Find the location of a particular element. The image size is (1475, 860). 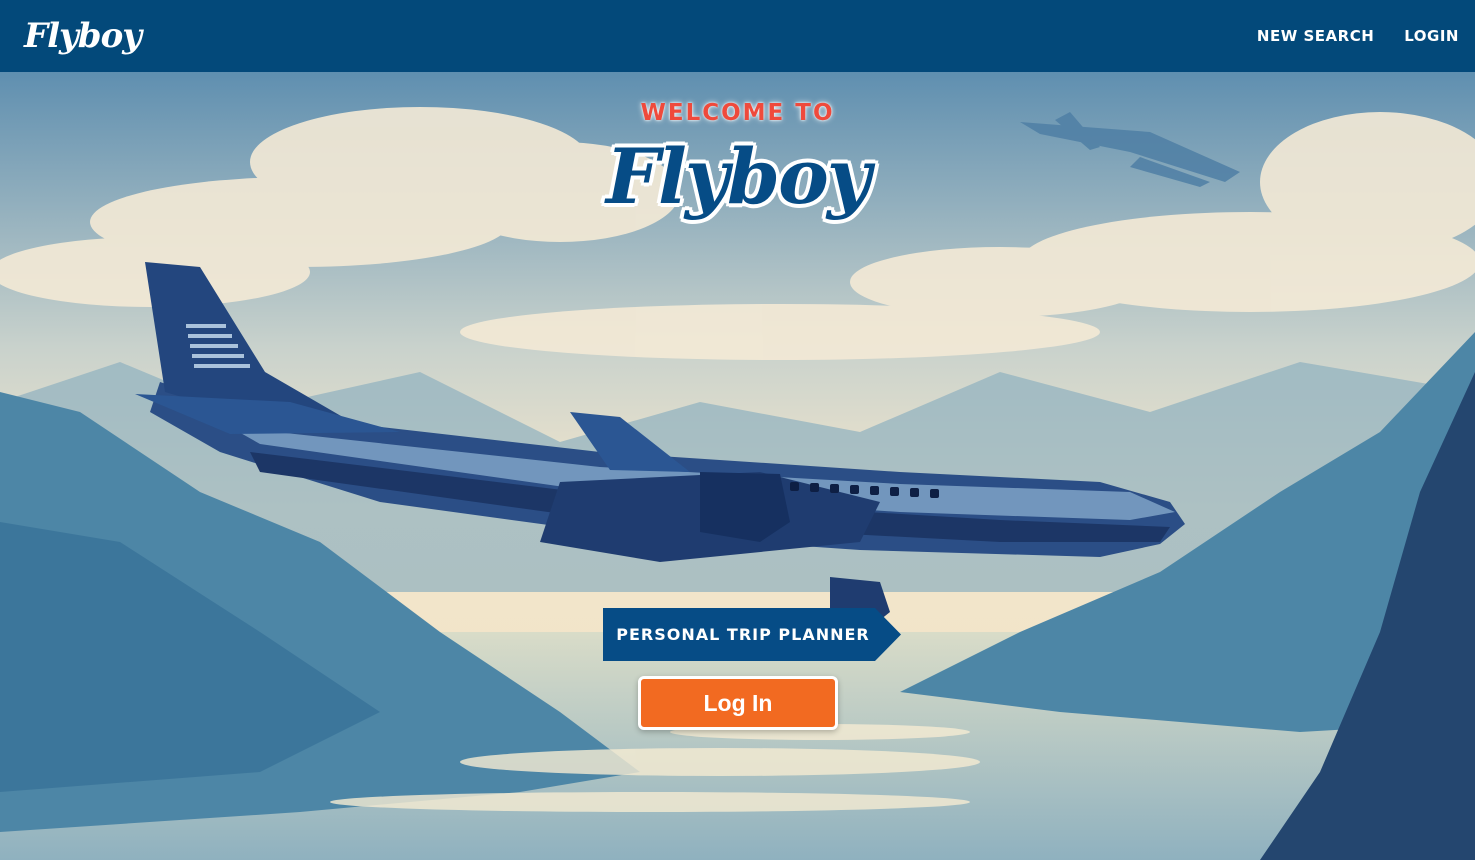

welcome-eyebrow: WELCOME TO is located at coordinates (737, 113).